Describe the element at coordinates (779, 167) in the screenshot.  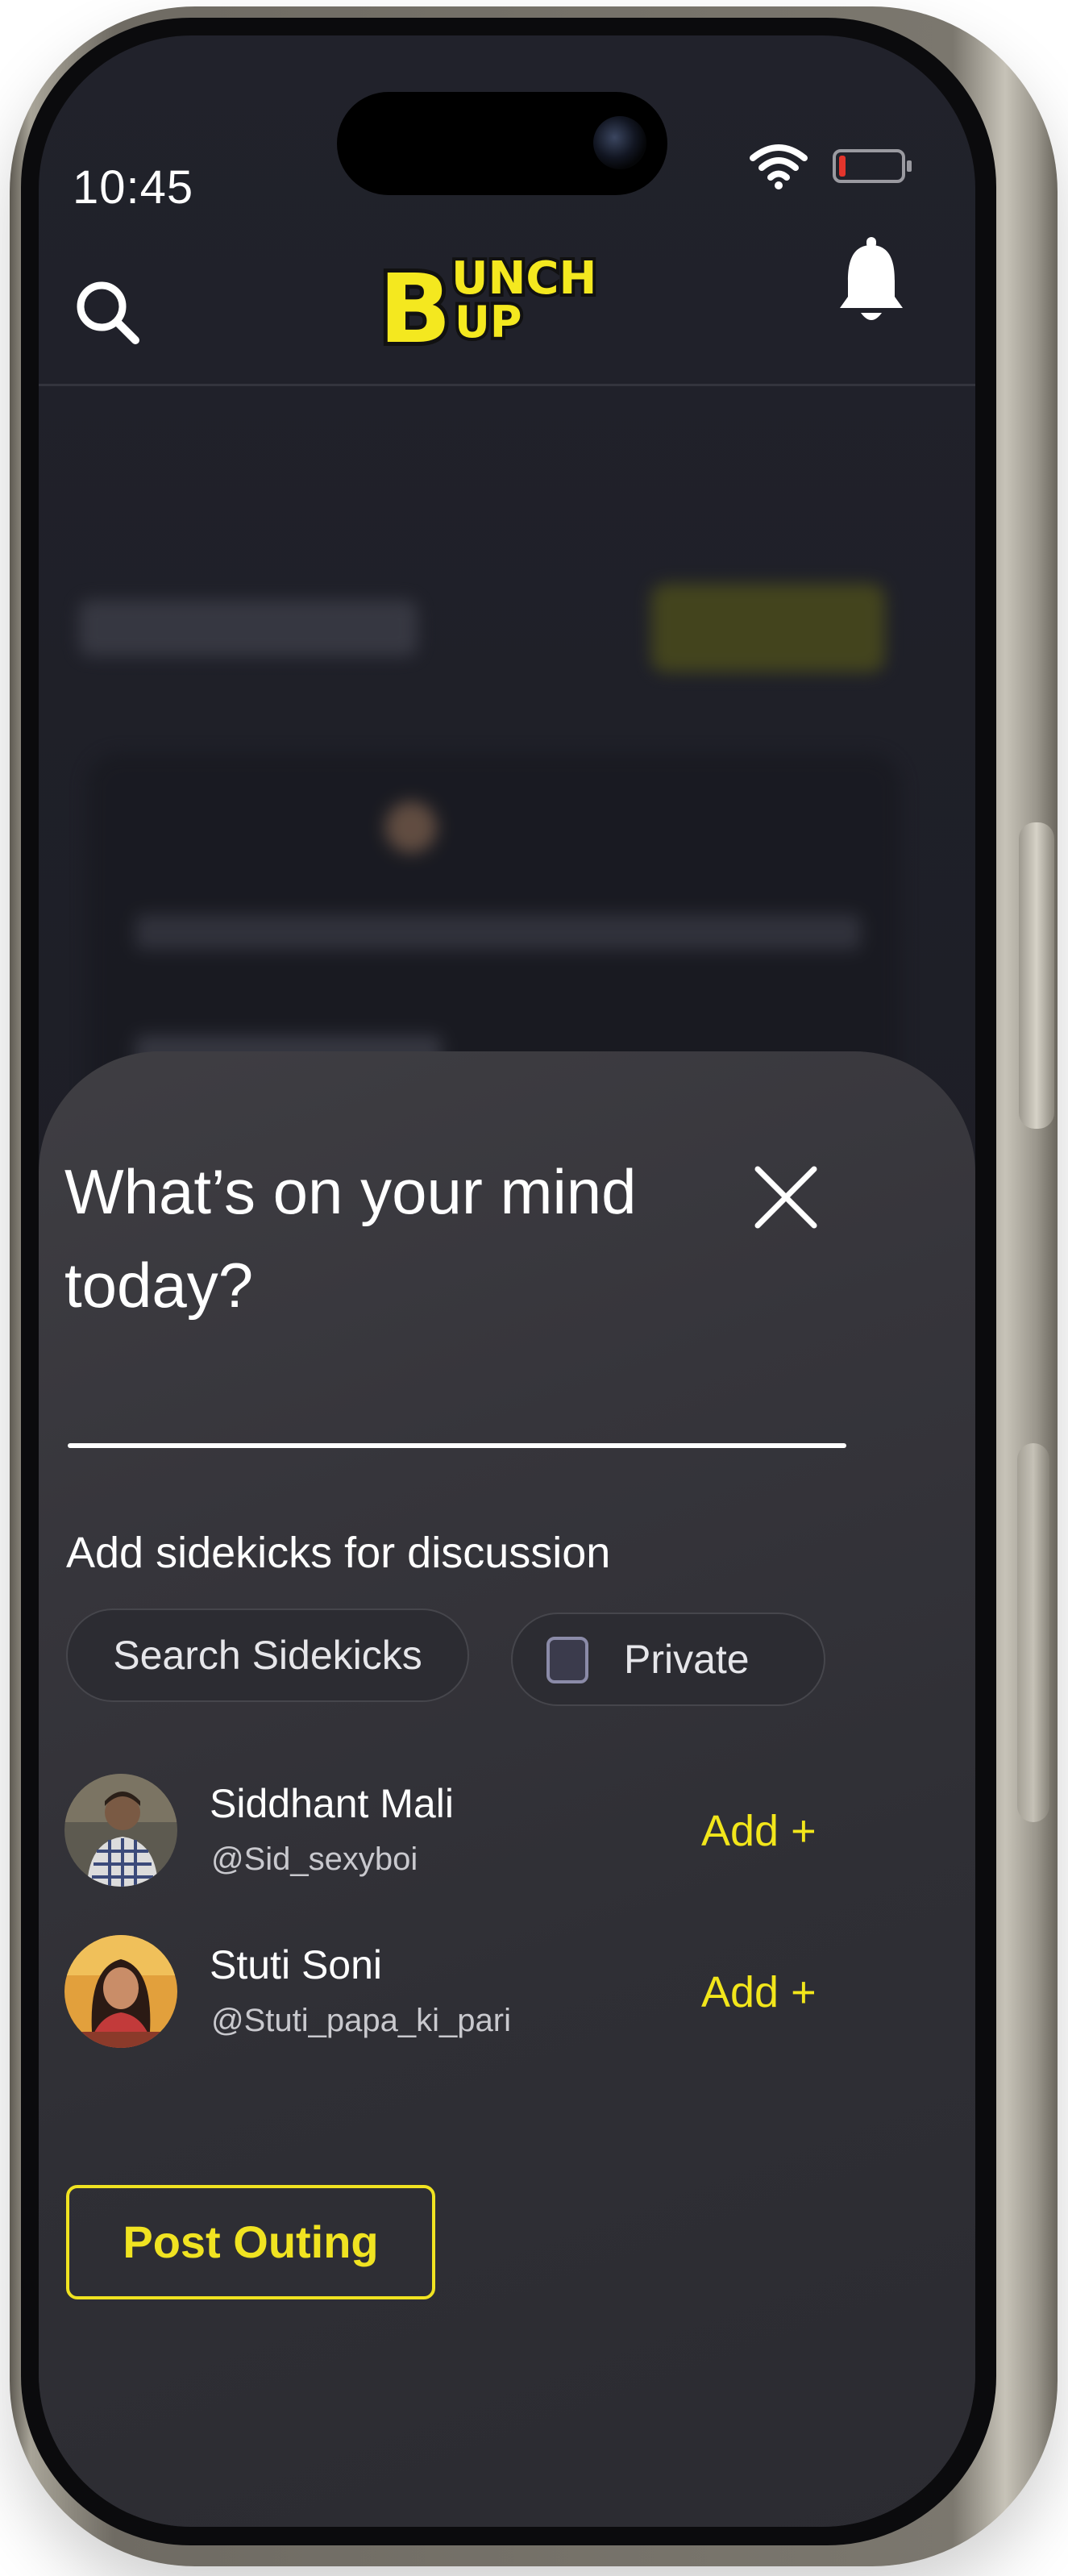
I see `wifi-icon` at that location.